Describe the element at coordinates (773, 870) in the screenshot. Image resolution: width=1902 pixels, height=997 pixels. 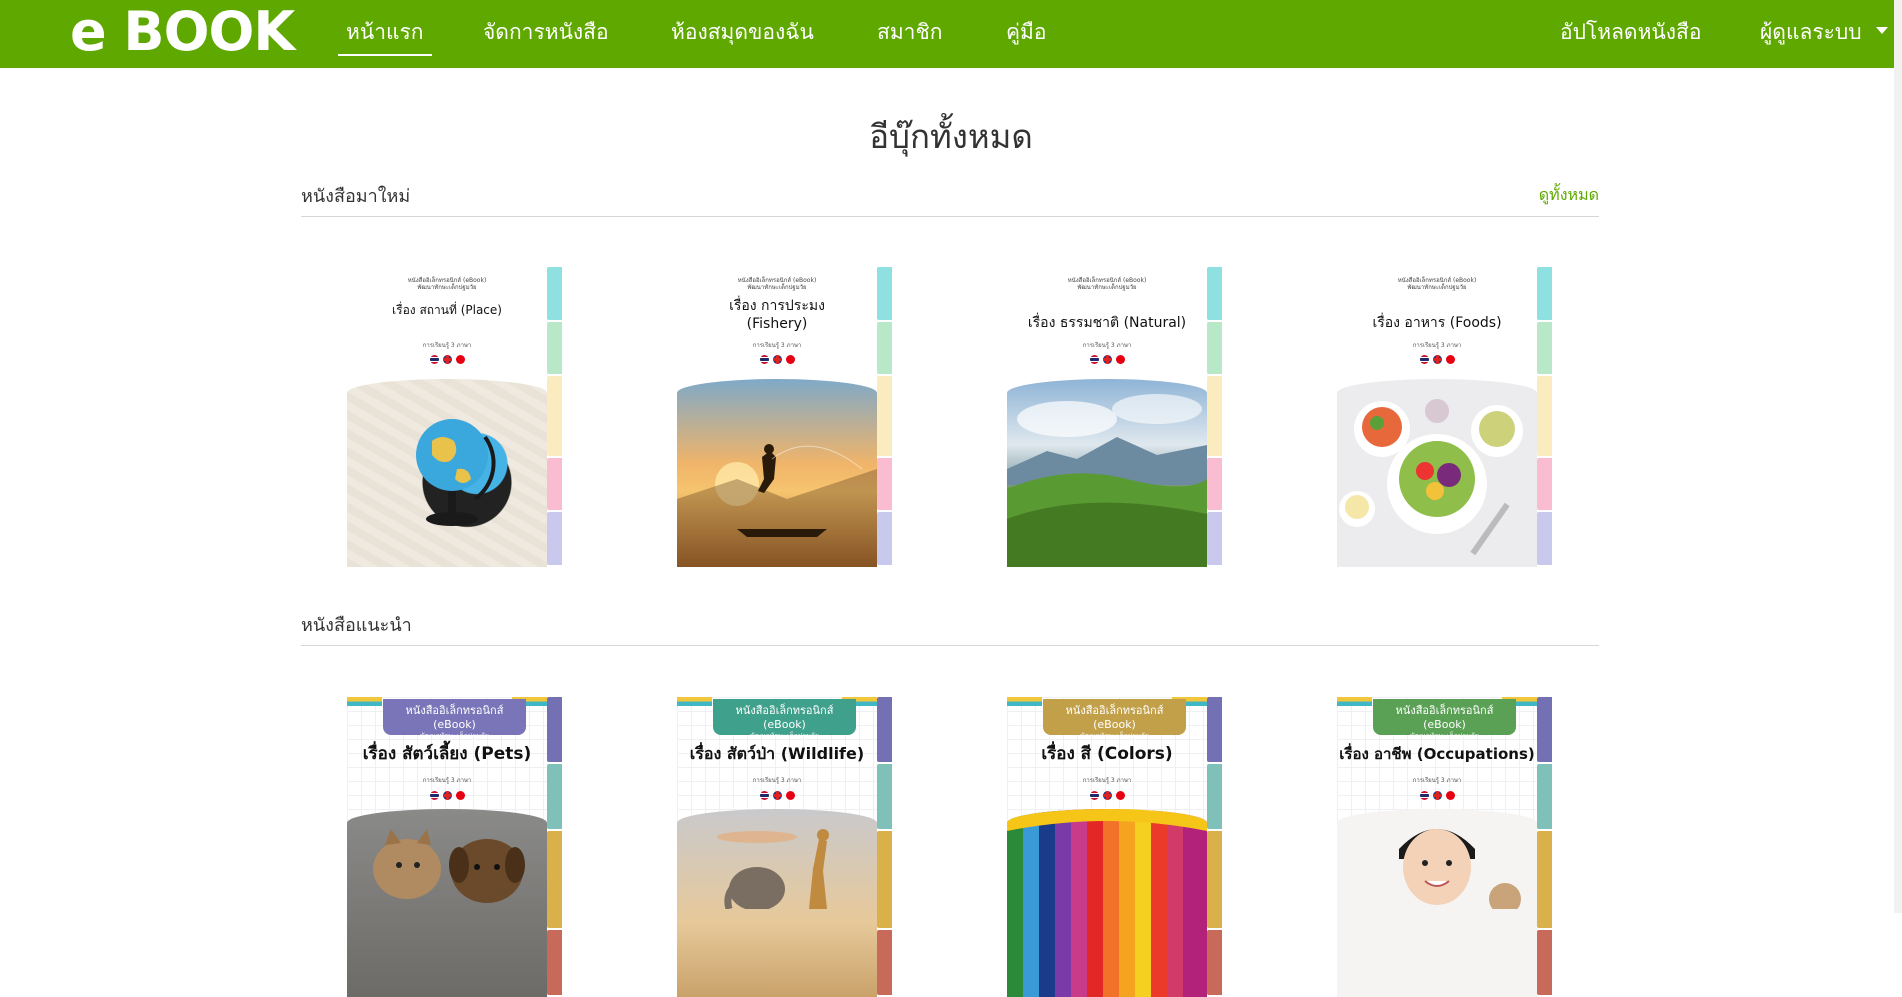
I see `elephant-giraffe-icon` at that location.